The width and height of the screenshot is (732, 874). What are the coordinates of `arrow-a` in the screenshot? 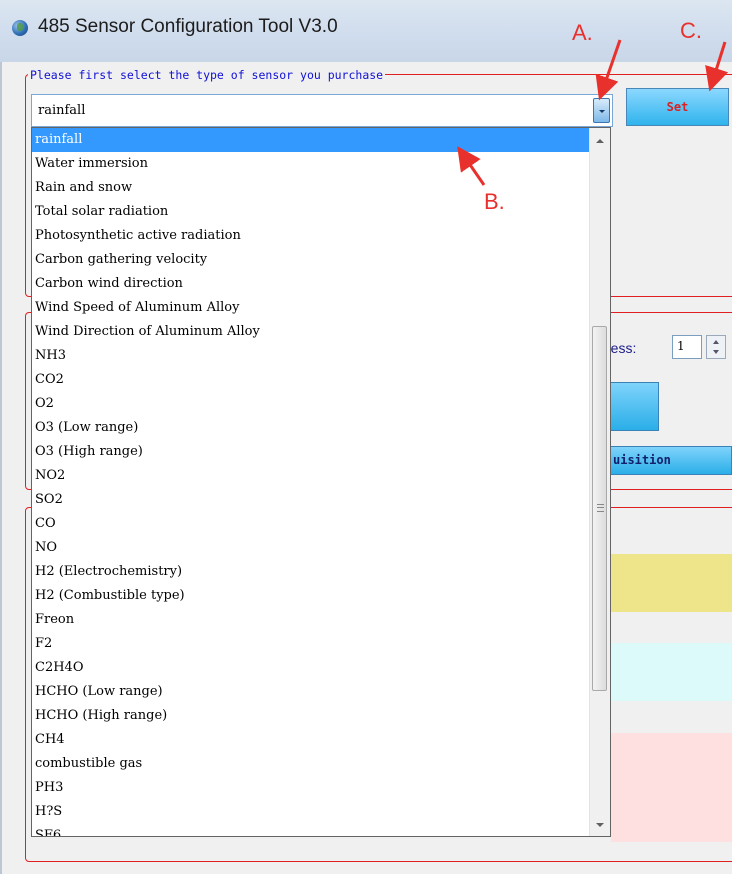 It's located at (608, 70).